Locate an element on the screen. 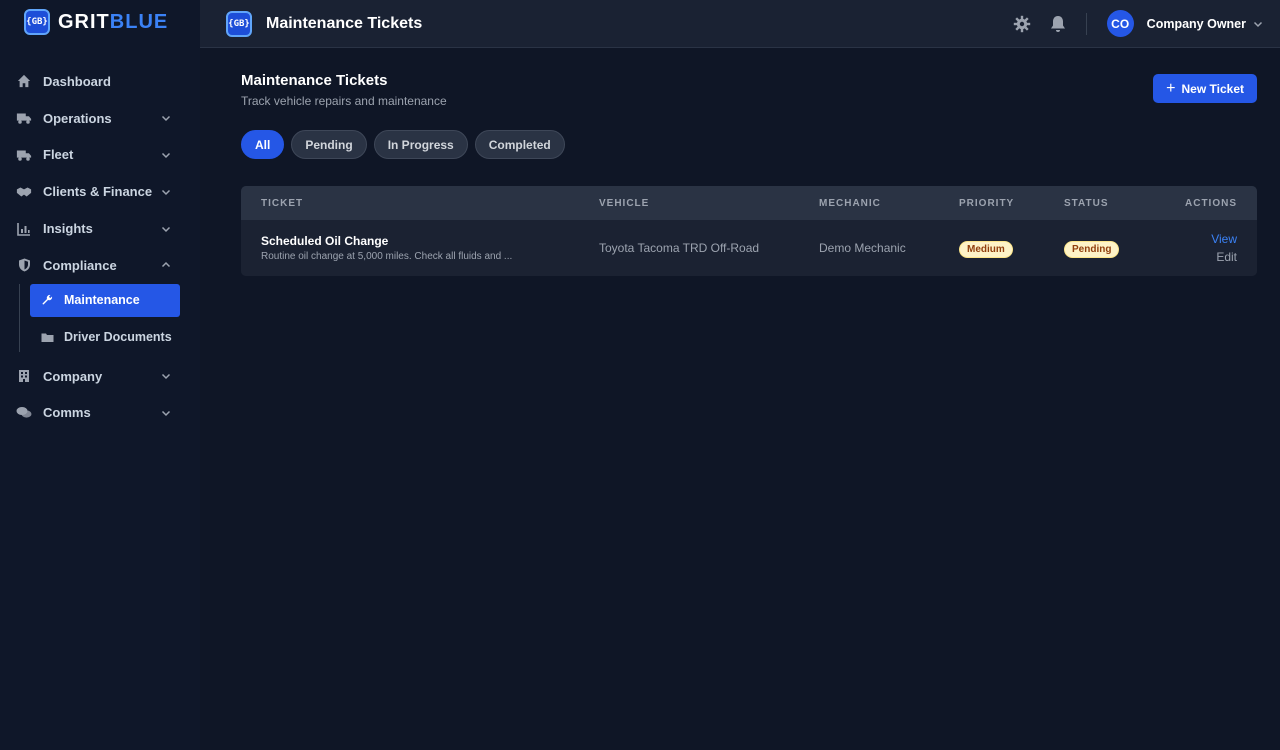  sidebar-item-compliance: Compliance is located at coordinates (100, 265).